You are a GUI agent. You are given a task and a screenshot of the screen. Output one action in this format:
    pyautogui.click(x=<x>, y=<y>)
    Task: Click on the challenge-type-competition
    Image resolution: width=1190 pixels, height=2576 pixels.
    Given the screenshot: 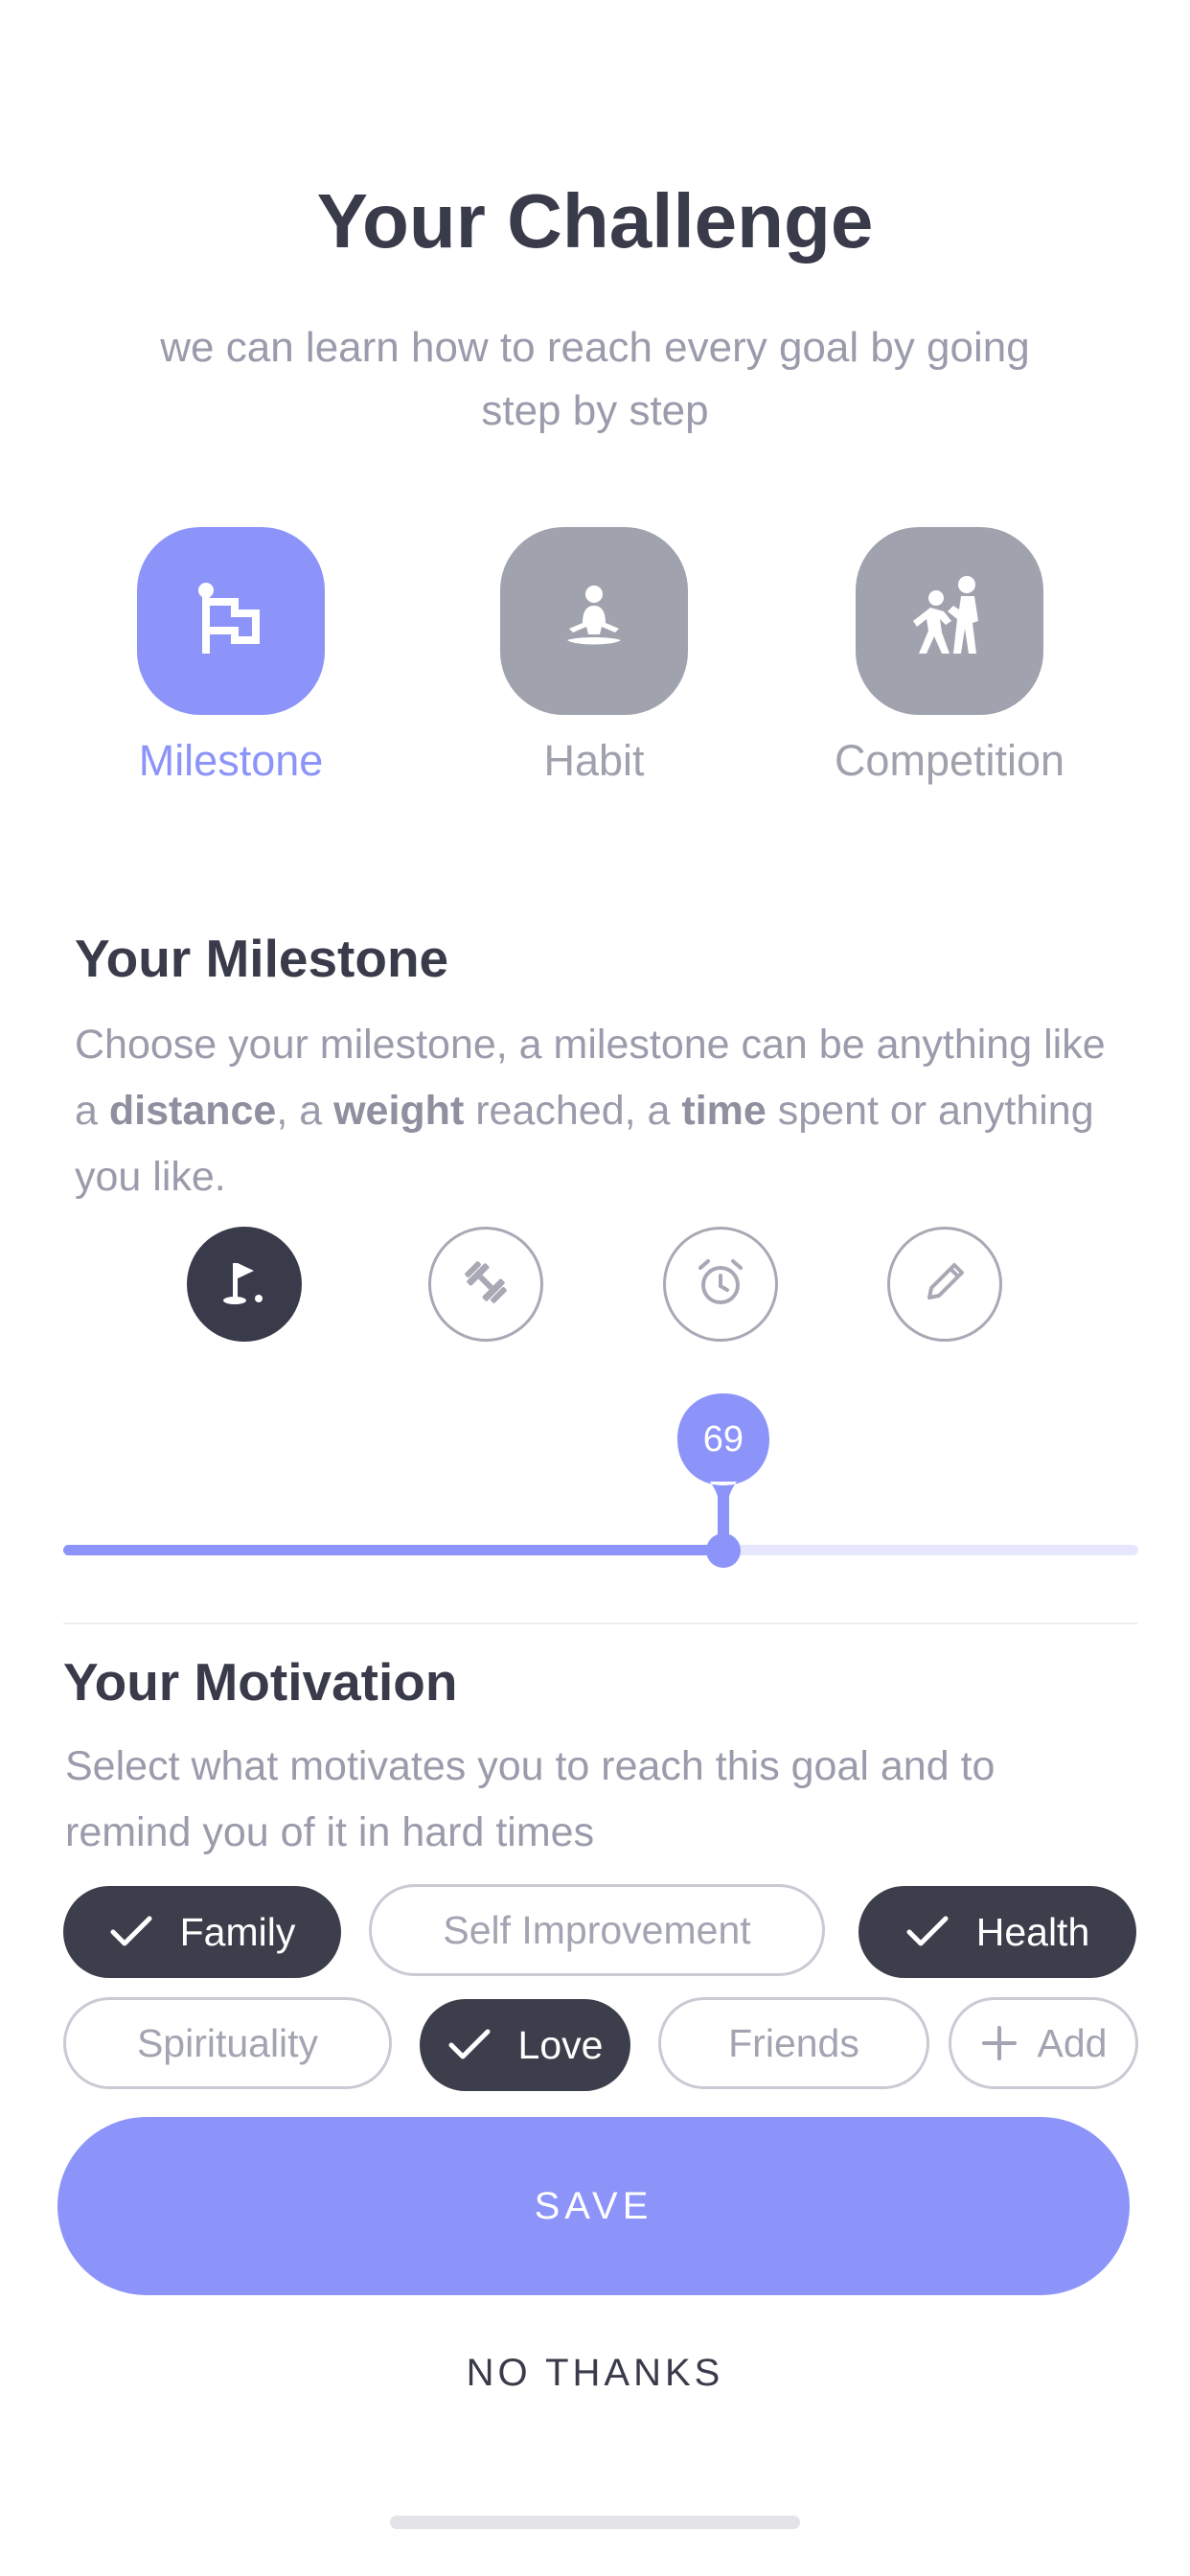 What is the action you would take?
    pyautogui.click(x=950, y=621)
    